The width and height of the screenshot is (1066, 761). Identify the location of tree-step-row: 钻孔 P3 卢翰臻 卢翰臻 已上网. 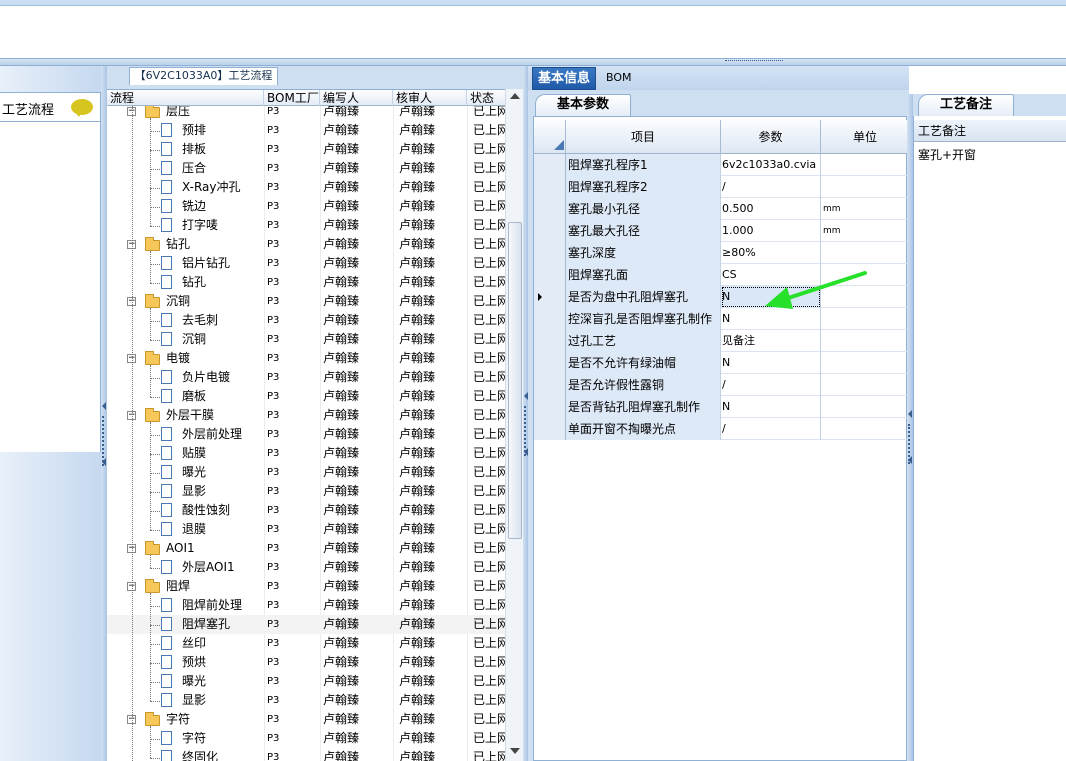
(306, 282).